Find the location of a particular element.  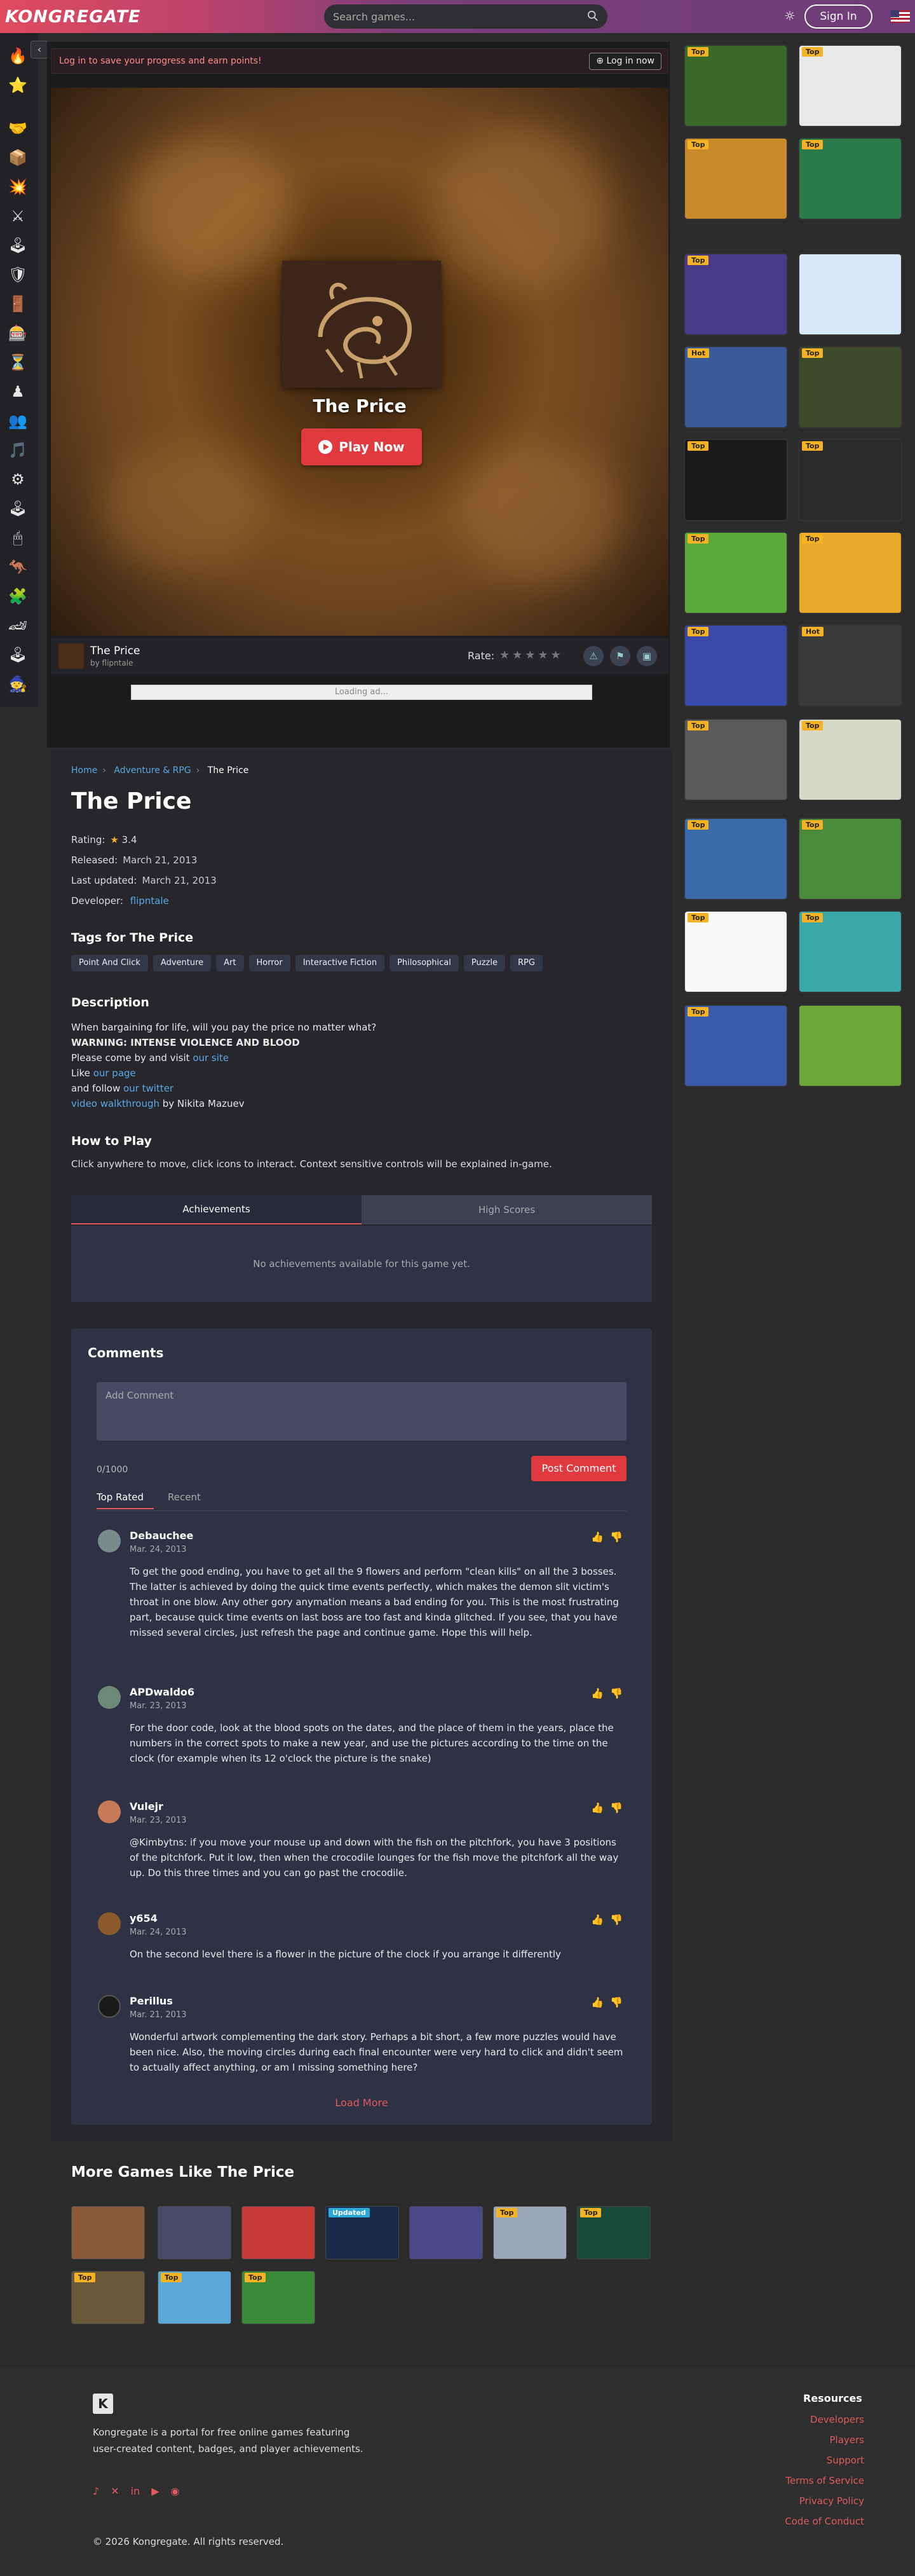

flag-icon: ⚑ is located at coordinates (620, 656).